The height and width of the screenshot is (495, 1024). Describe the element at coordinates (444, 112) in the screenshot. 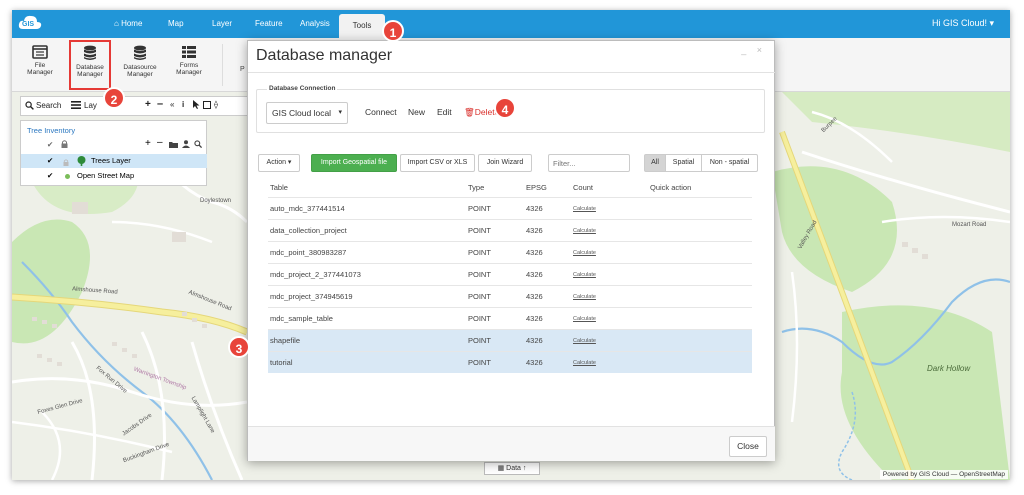

I see `edit-connection-button: Edit` at that location.